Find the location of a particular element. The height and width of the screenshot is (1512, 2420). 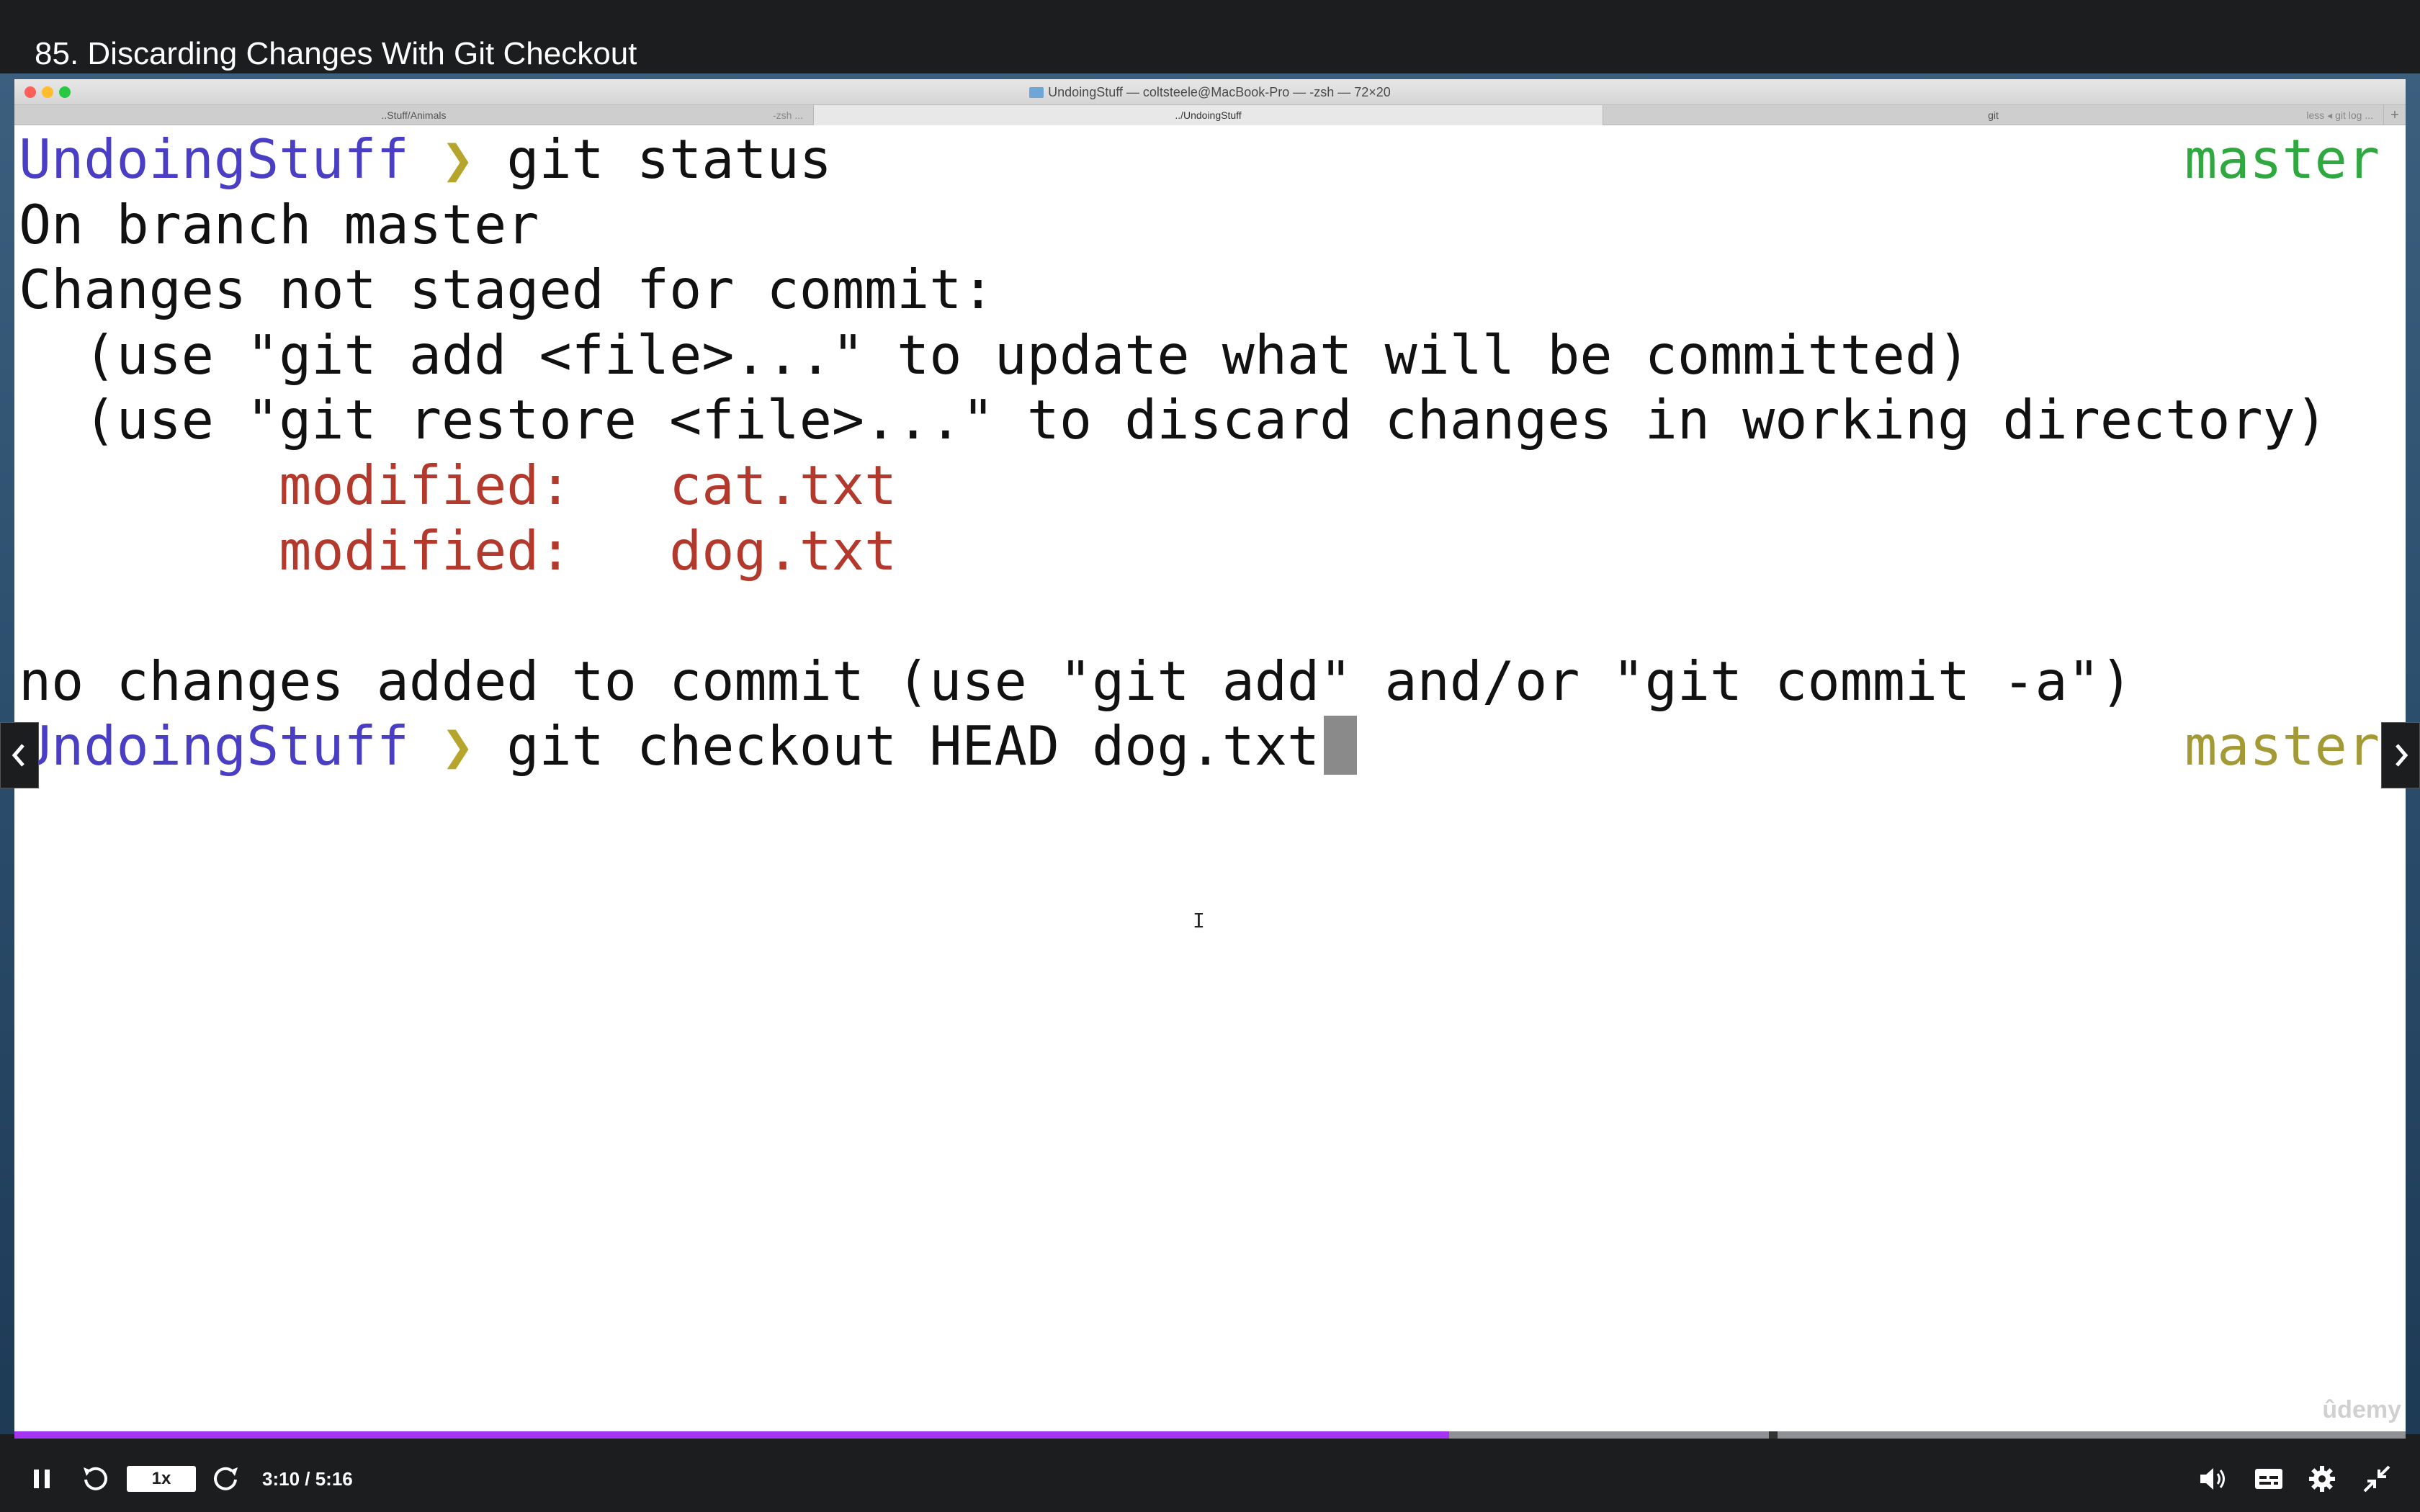

video-progress-bar is located at coordinates (1210, 1435).